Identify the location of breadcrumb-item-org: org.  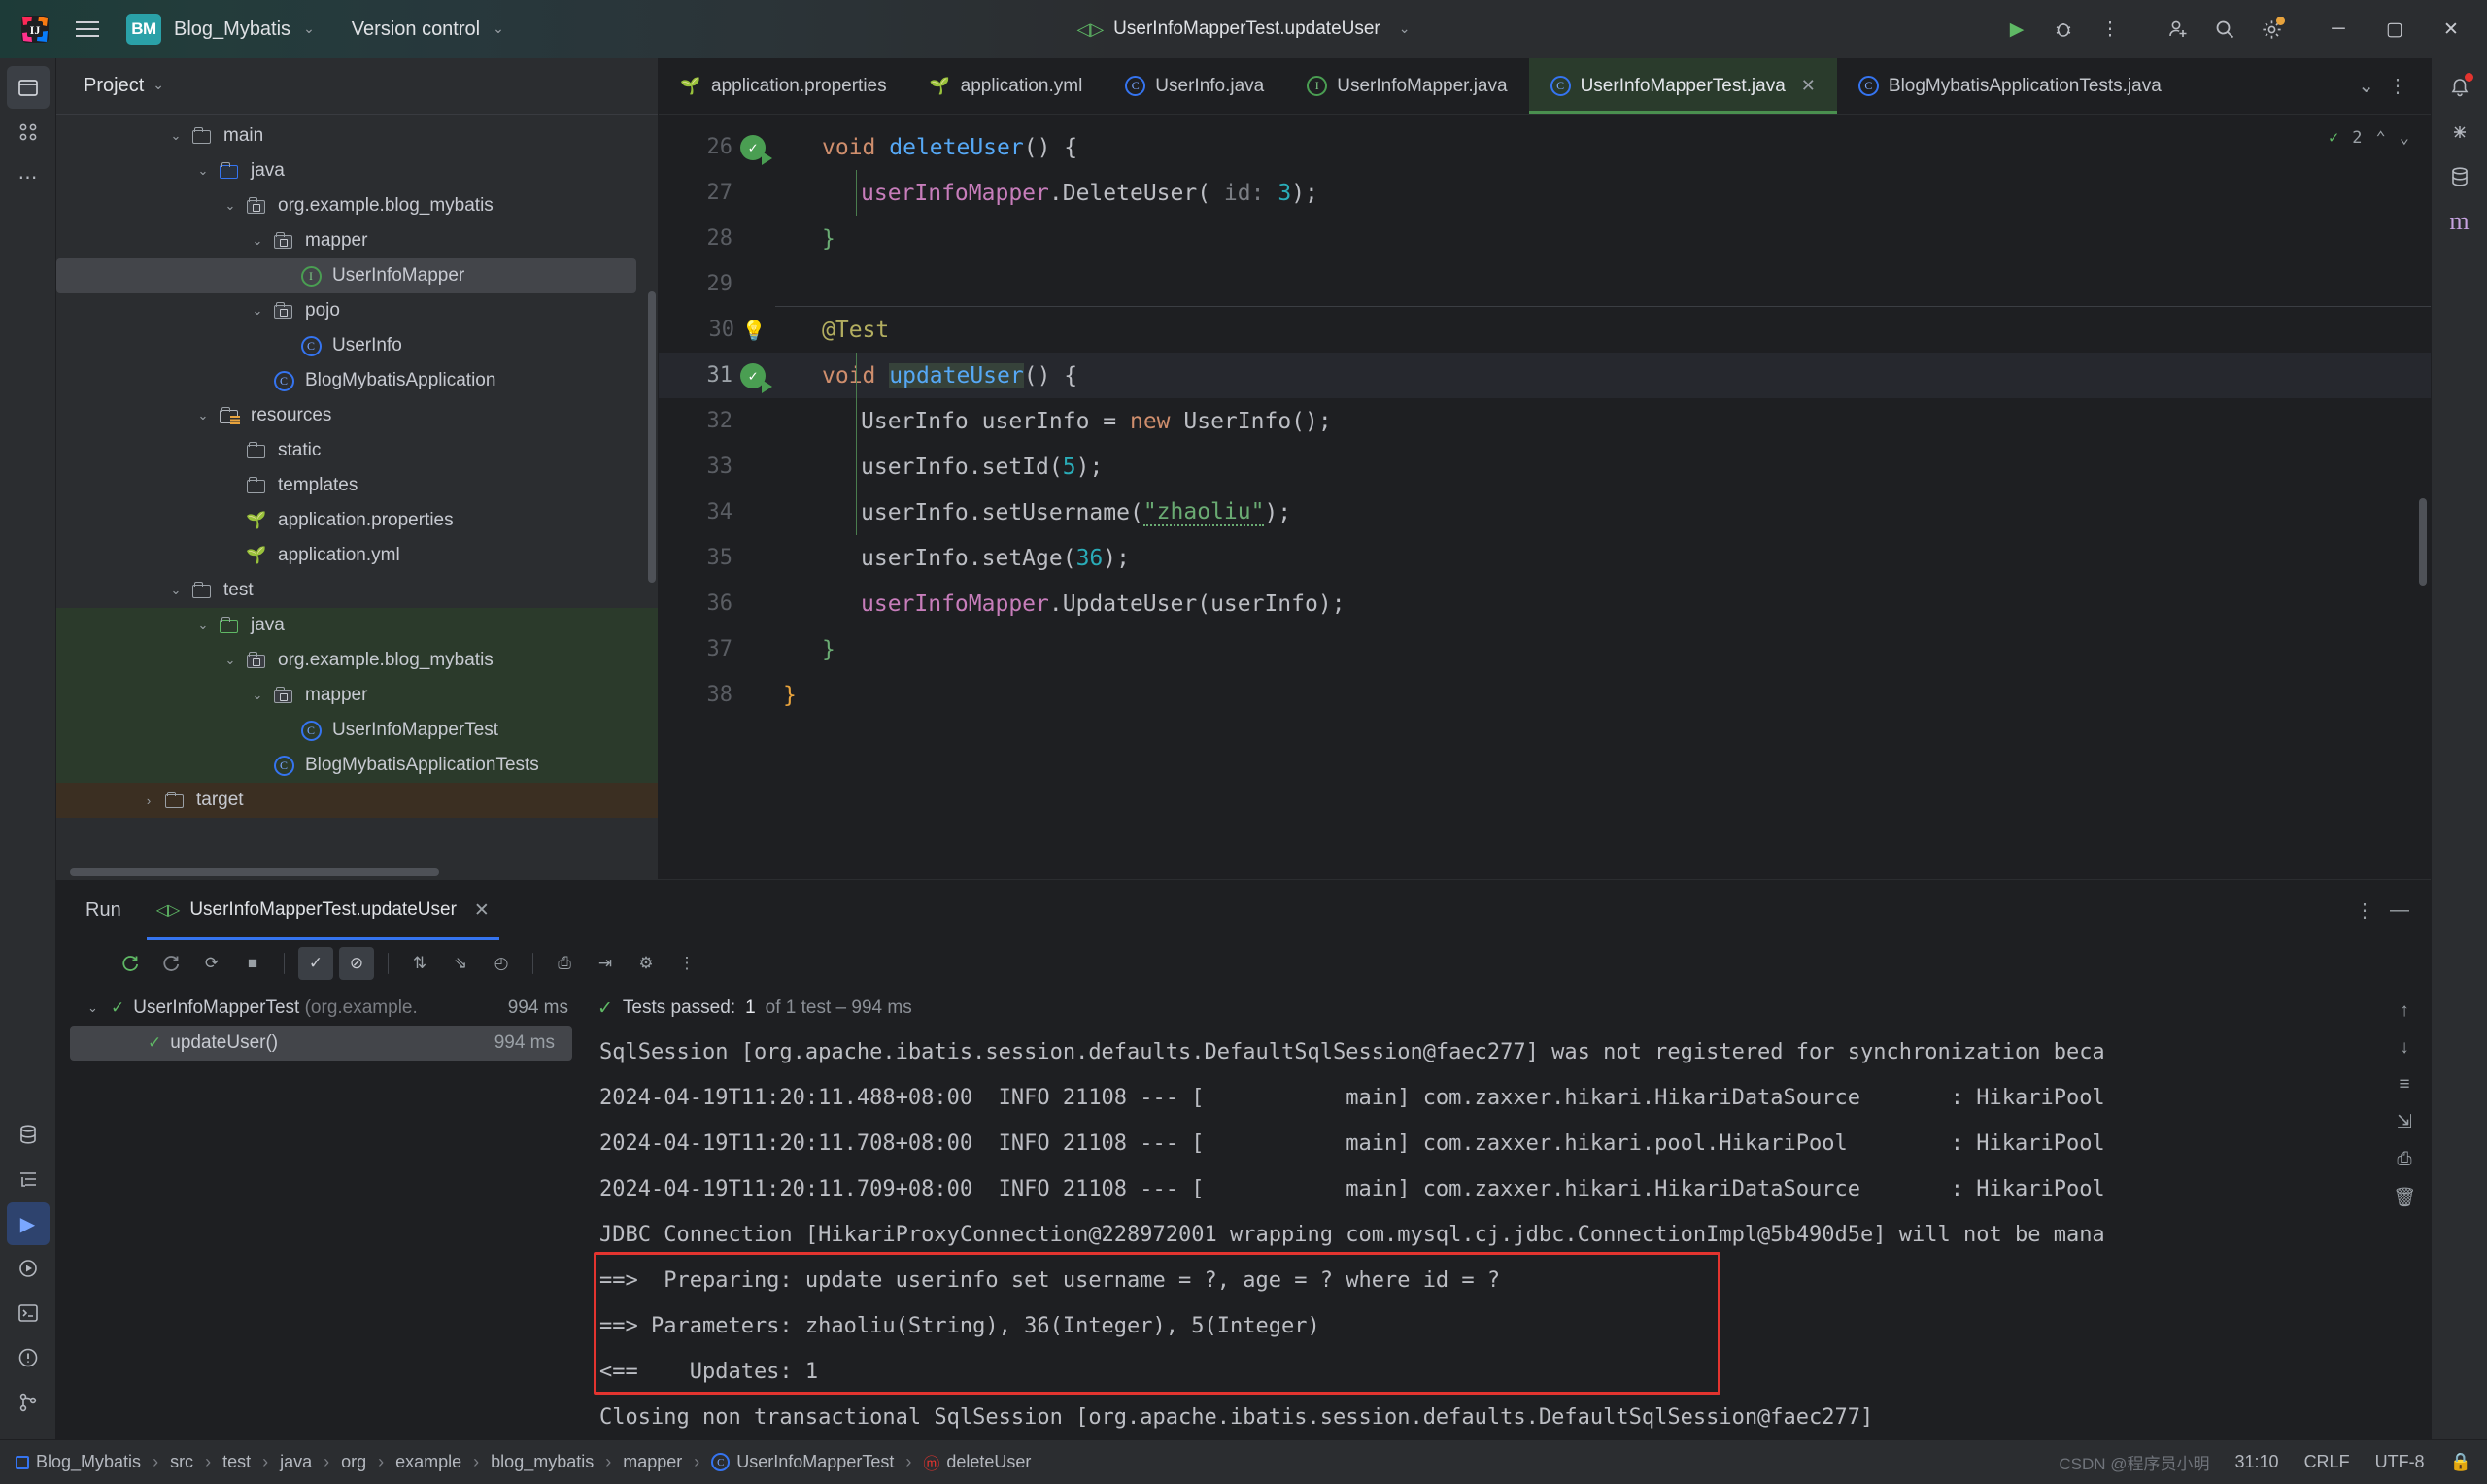
(353, 1462).